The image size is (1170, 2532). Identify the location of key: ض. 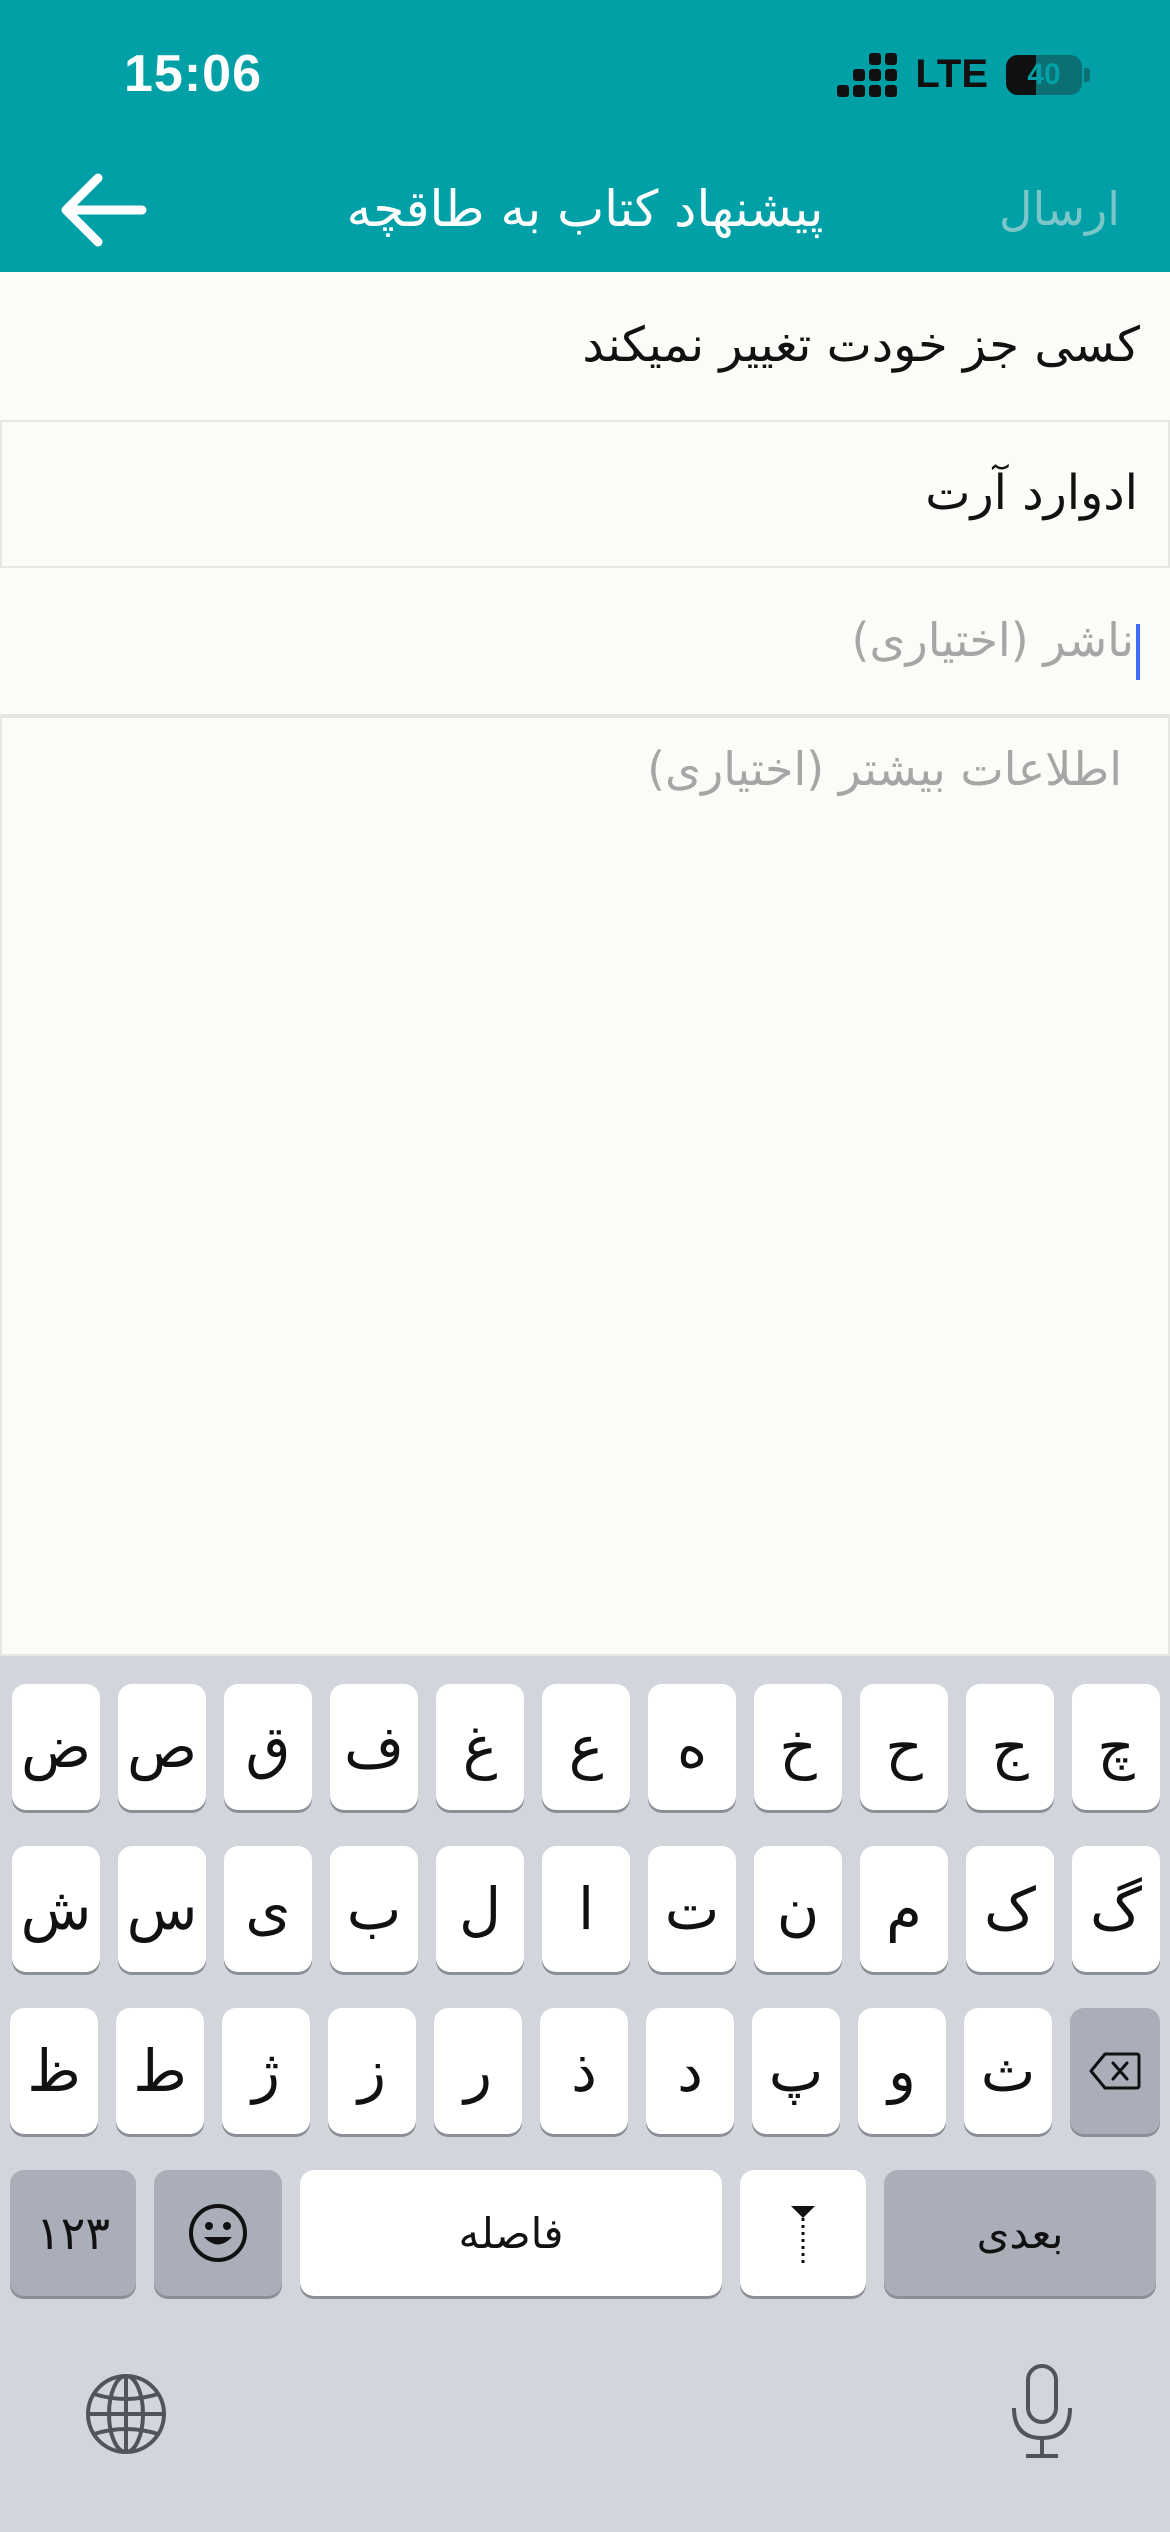
(56, 1747).